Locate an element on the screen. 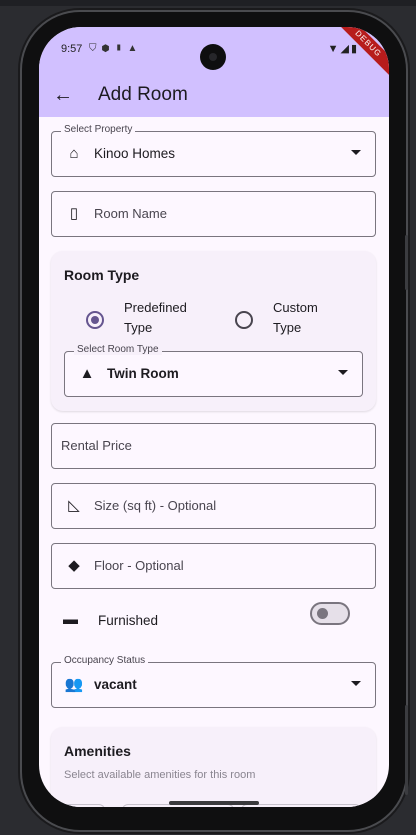 The image size is (416, 835). property-select: Select Property ⌂ Kinoo Homes is located at coordinates (213, 150).